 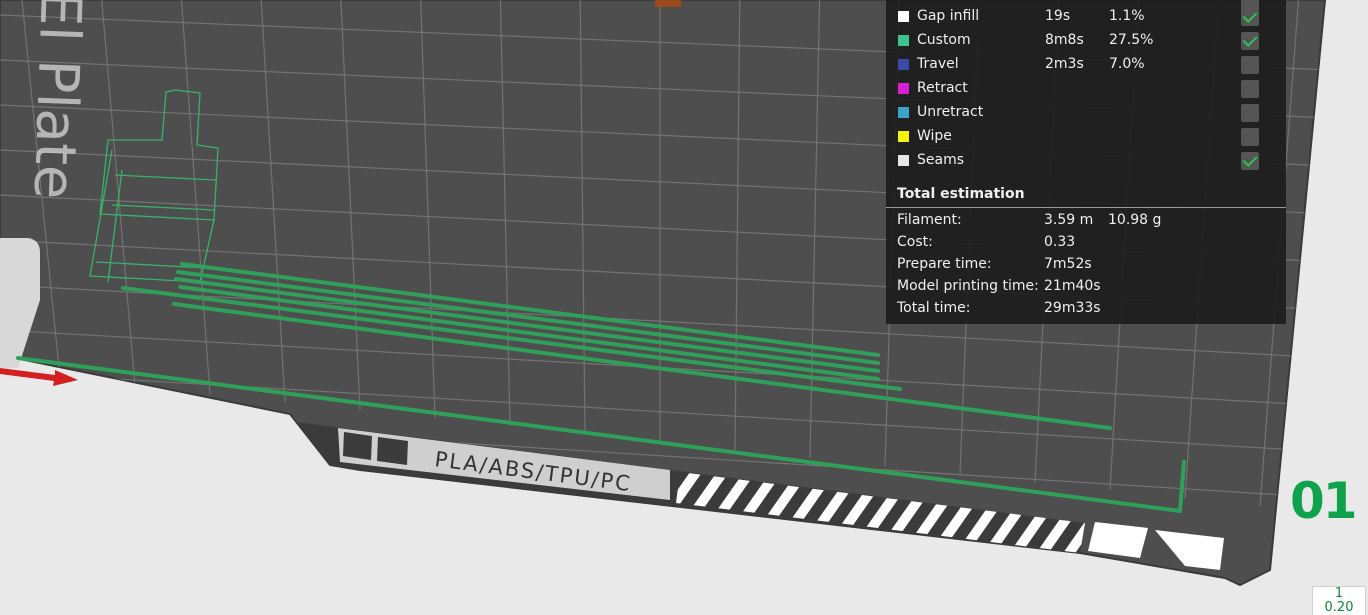 I want to click on legend-row: Travel 2m3s 7.0%, so click(x=1086, y=65).